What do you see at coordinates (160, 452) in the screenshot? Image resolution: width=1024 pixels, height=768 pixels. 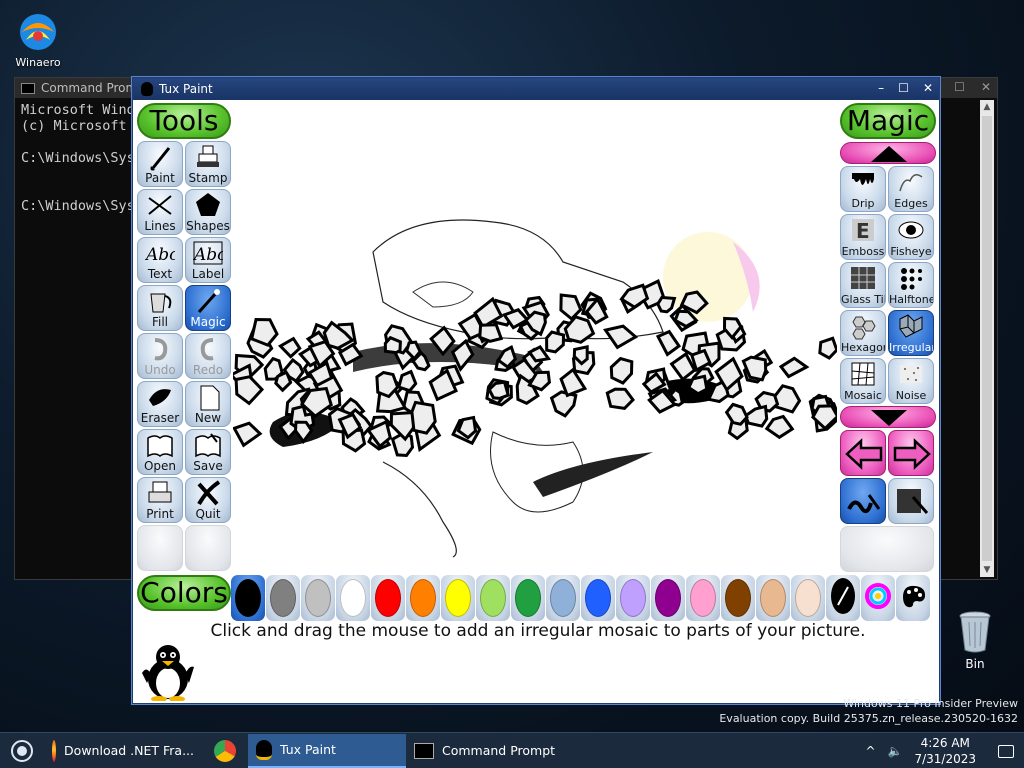 I see `tool-button-open: Open` at bounding box center [160, 452].